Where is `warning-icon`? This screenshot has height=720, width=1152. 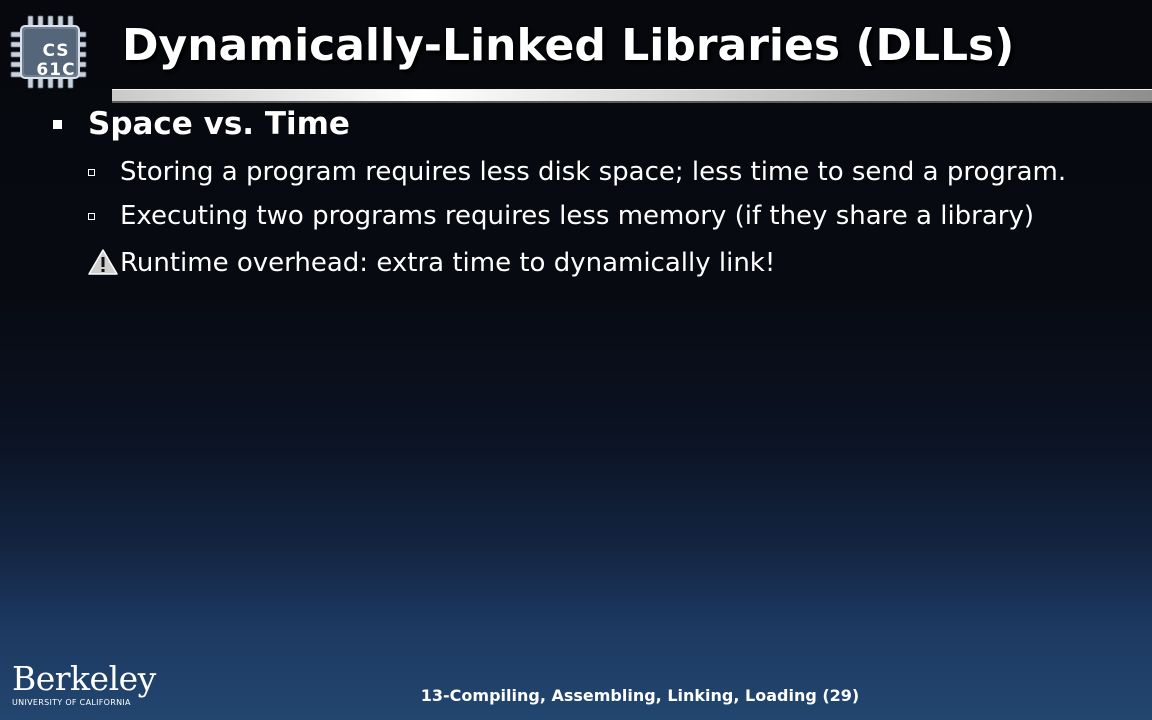 warning-icon is located at coordinates (103, 262).